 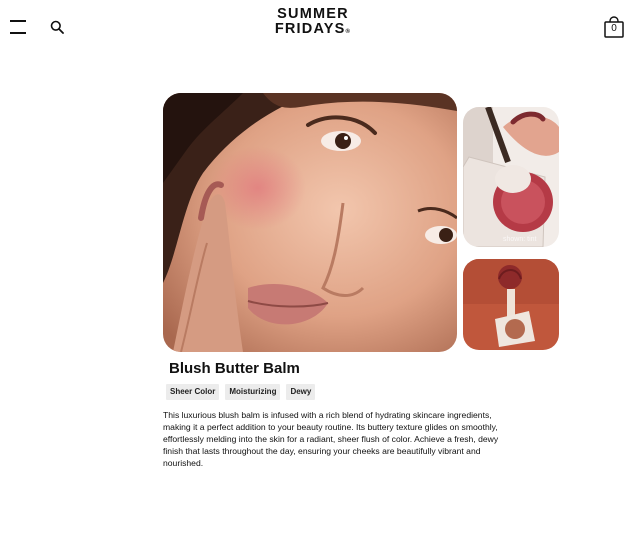 What do you see at coordinates (313, 14) in the screenshot?
I see `logo-line-1: SUMMER` at bounding box center [313, 14].